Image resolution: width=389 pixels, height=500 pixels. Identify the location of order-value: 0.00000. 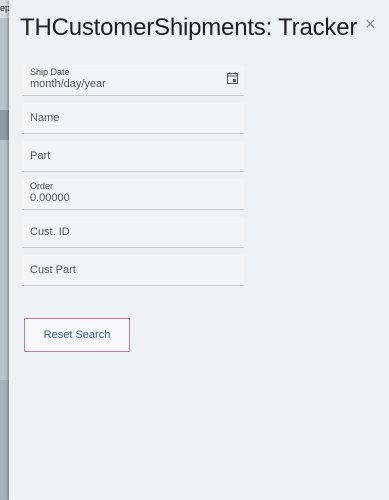
(50, 198).